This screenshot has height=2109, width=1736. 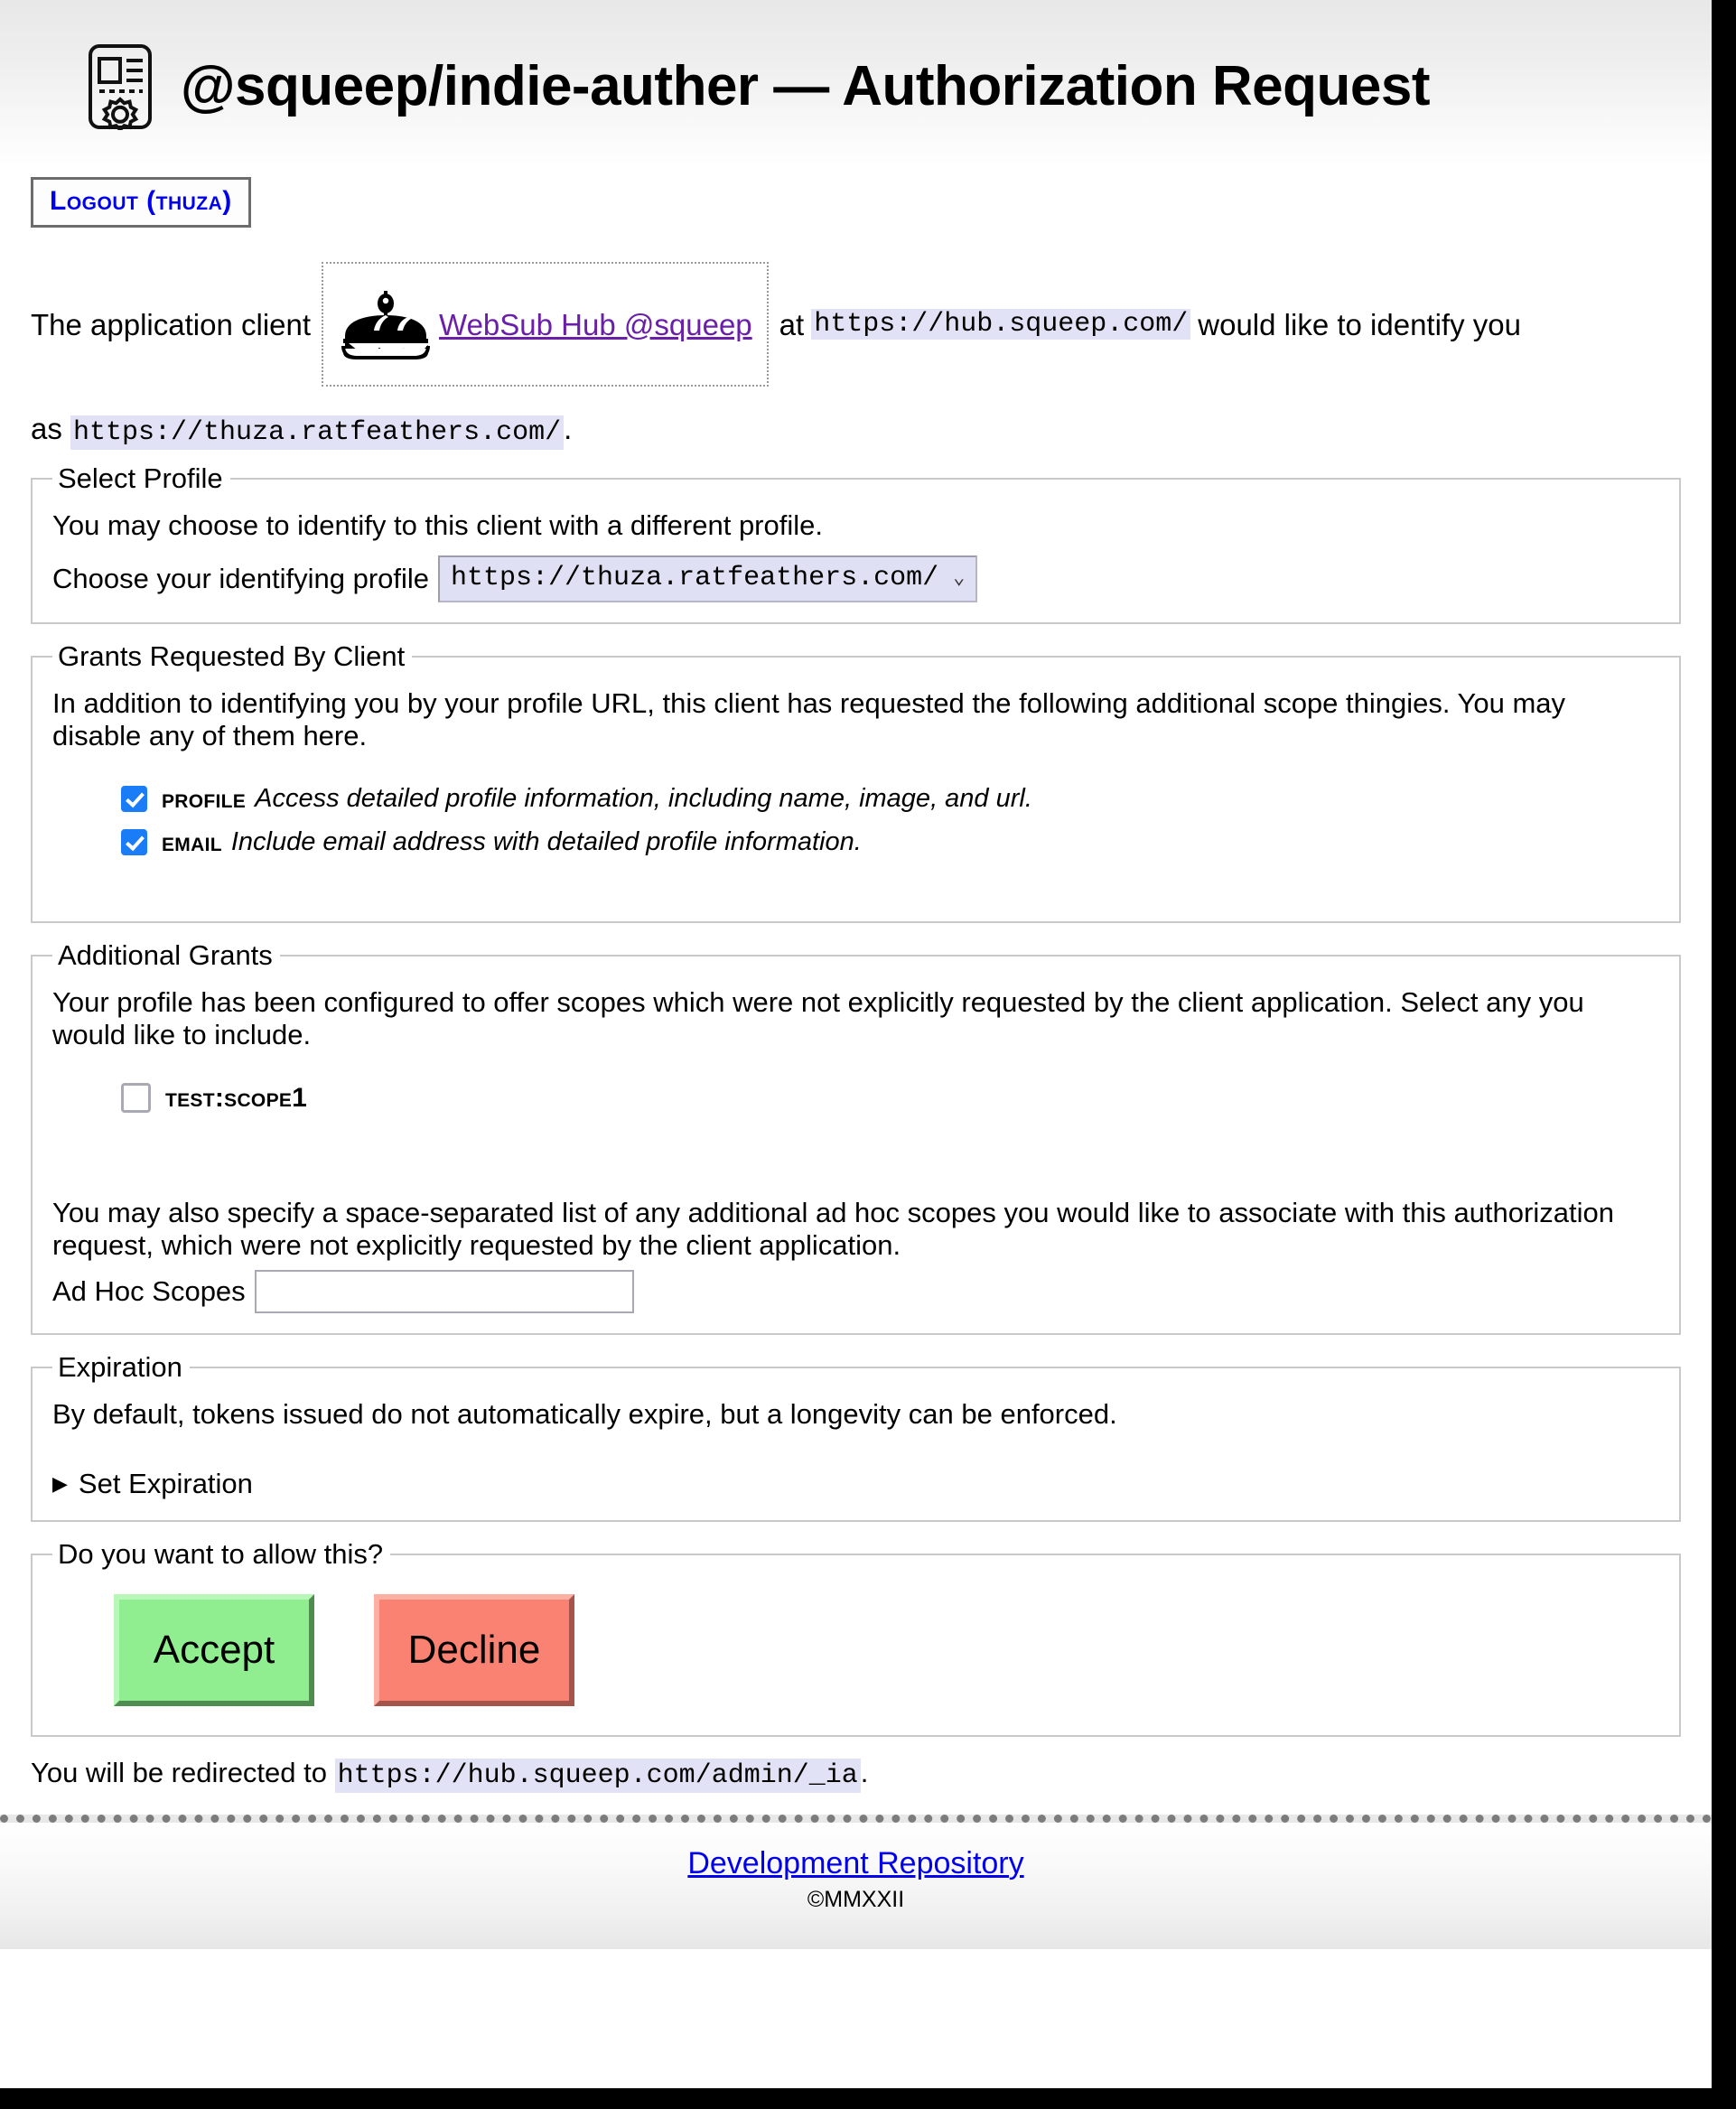 I want to click on decision-legend: Do you want to allow this?, so click(x=221, y=1554).